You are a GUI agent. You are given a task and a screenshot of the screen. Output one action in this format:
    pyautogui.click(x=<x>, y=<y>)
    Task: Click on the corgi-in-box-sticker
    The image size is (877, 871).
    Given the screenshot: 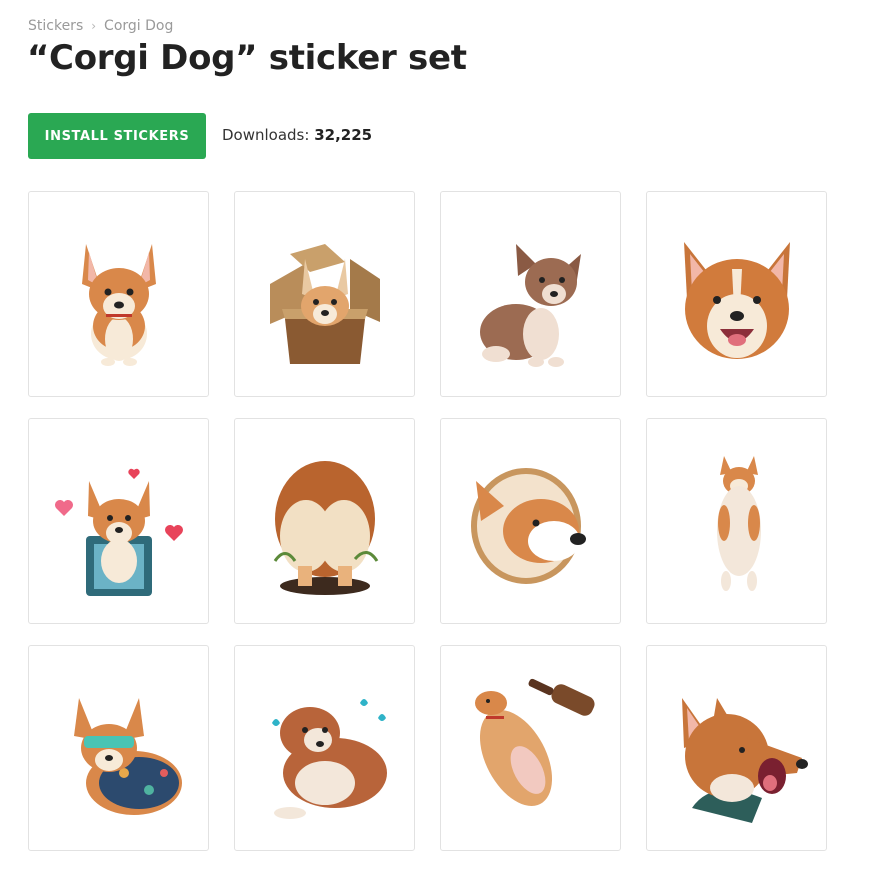 What is the action you would take?
    pyautogui.click(x=324, y=304)
    